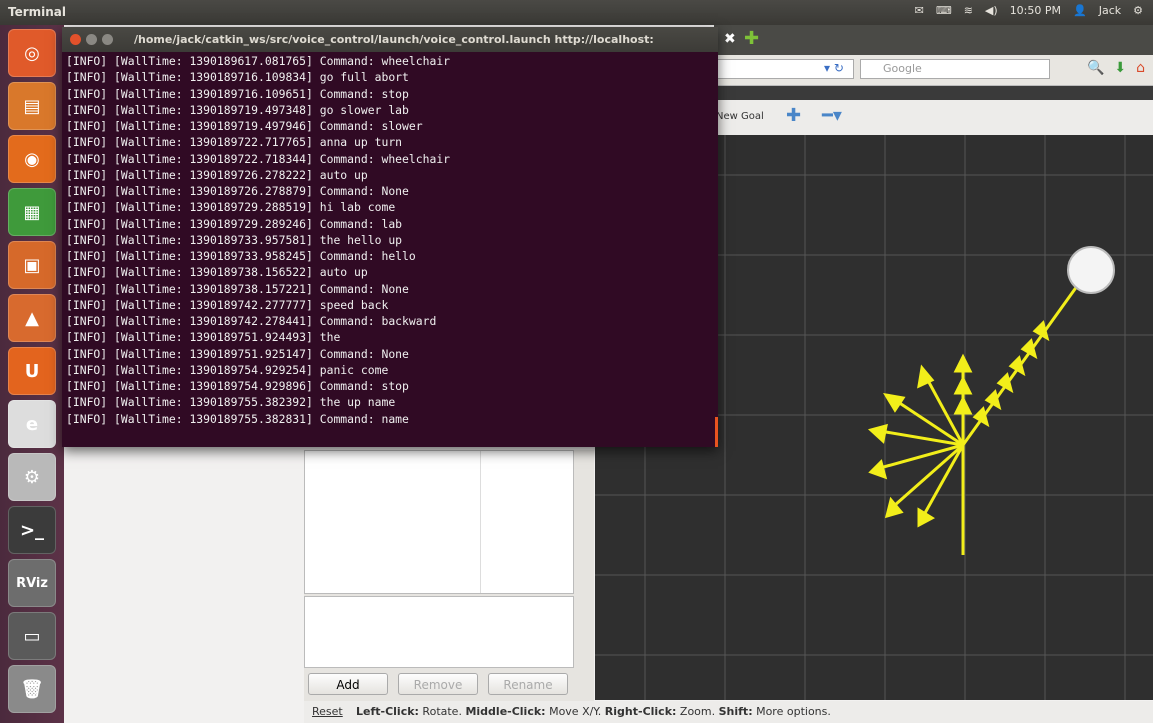 Image resolution: width=1153 pixels, height=723 pixels. Describe the element at coordinates (32, 424) in the screenshot. I see `amazon-icon: e` at that location.